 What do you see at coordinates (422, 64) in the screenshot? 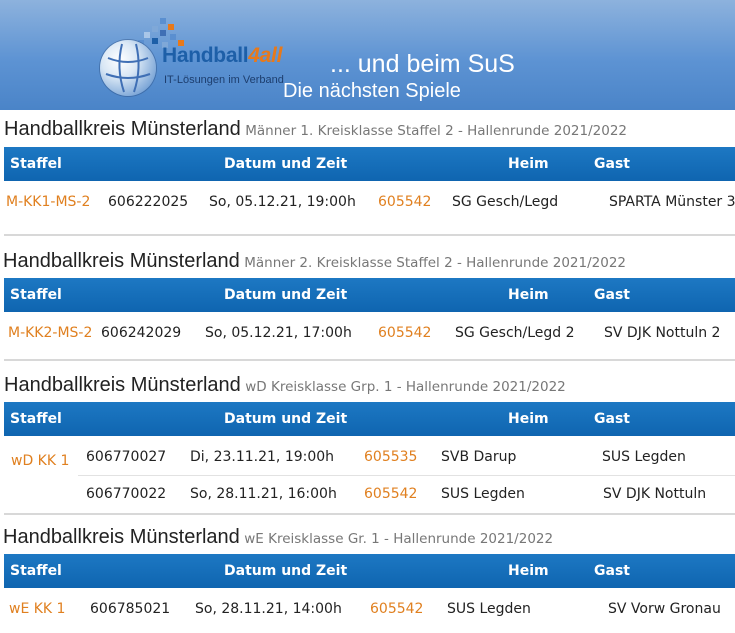
I see `banner-title: ... und beim SuS` at bounding box center [422, 64].